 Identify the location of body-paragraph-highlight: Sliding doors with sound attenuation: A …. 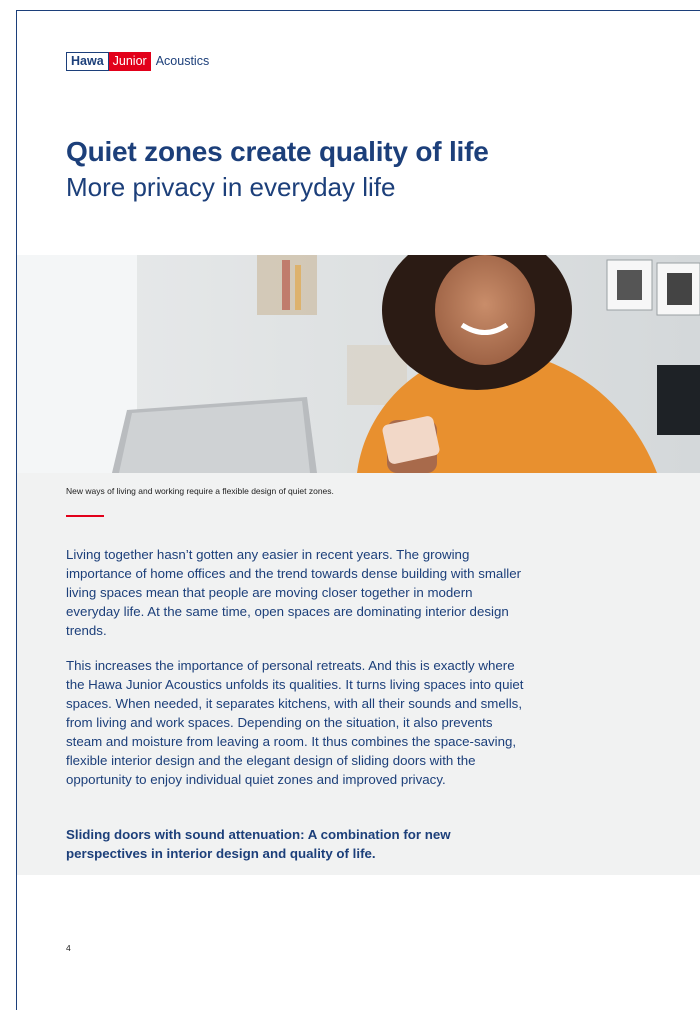
(258, 844).